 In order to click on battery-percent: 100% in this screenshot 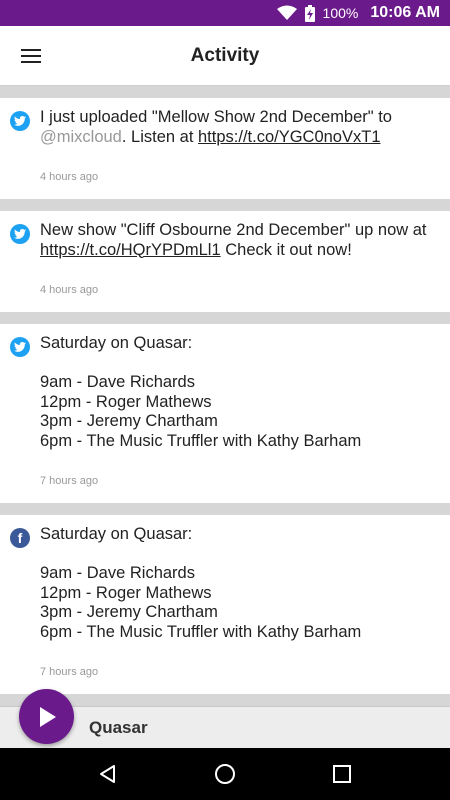, I will do `click(340, 13)`.